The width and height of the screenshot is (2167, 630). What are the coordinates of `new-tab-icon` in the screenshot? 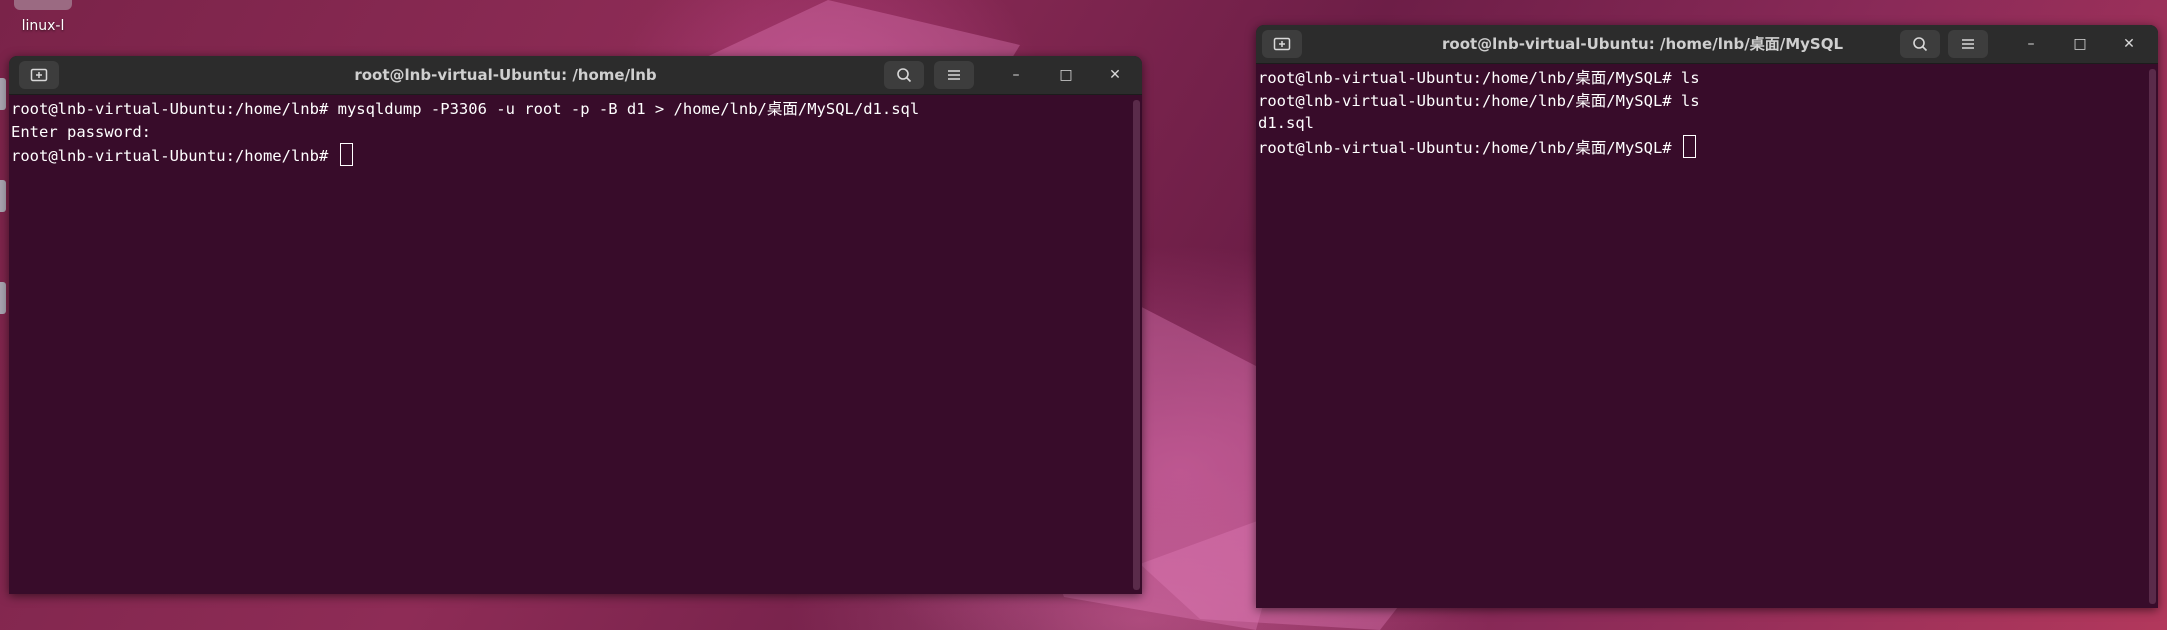 It's located at (1282, 44).